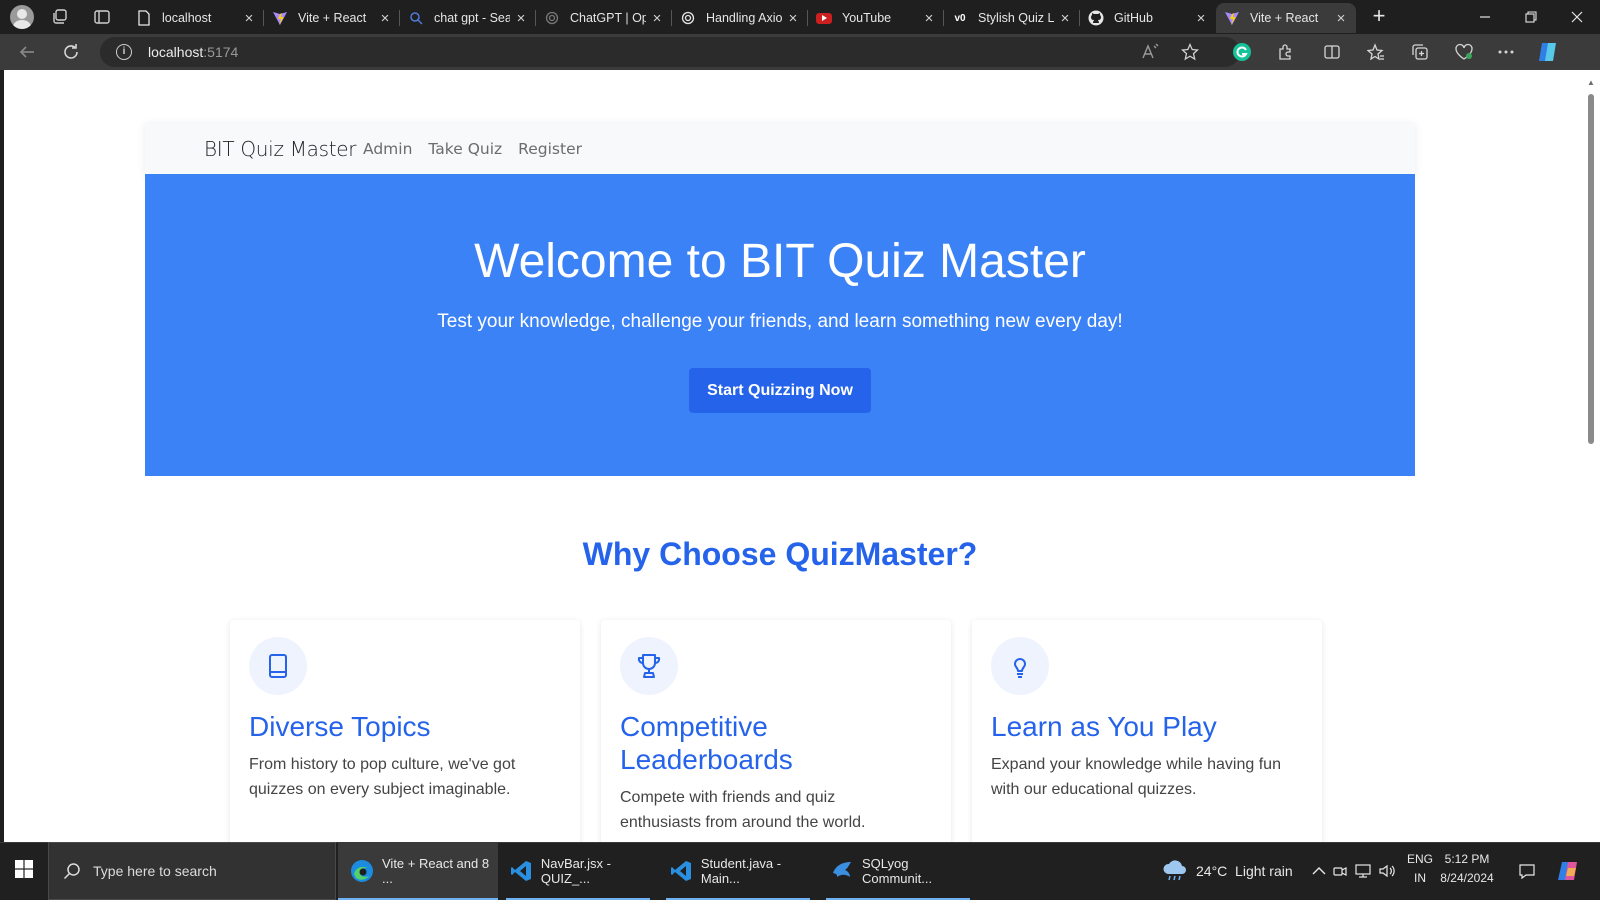 Image resolution: width=1600 pixels, height=900 pixels. Describe the element at coordinates (1568, 871) in the screenshot. I see `copilot-taskbar-icon` at that location.